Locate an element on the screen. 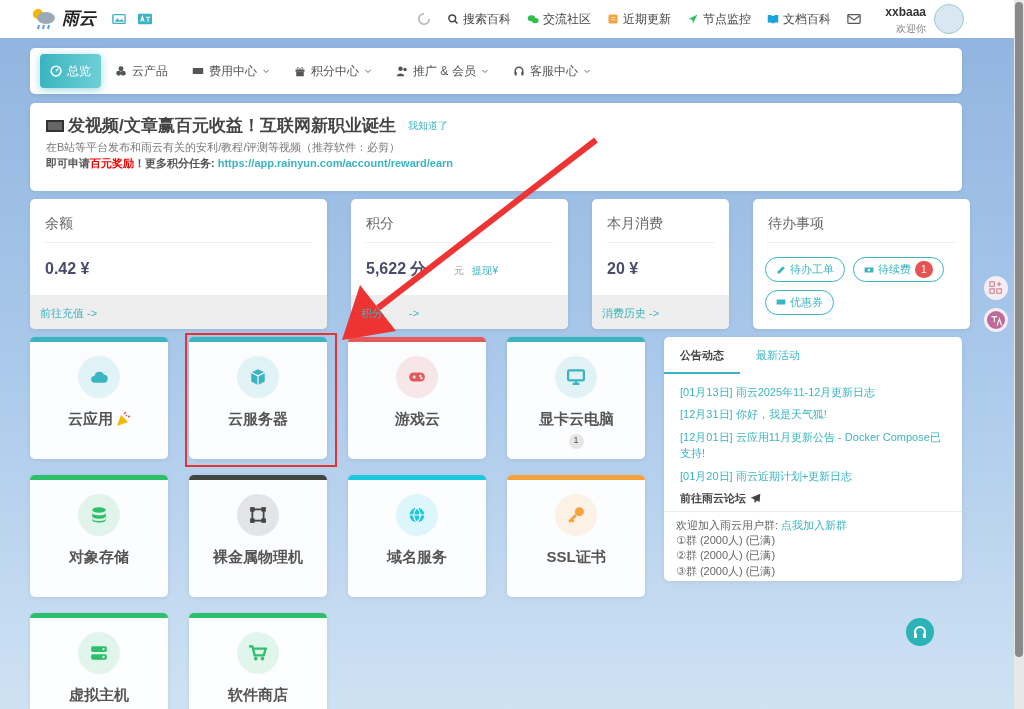 This screenshot has width=1024, height=709. todo-button: 待续费 1 is located at coordinates (898, 269).